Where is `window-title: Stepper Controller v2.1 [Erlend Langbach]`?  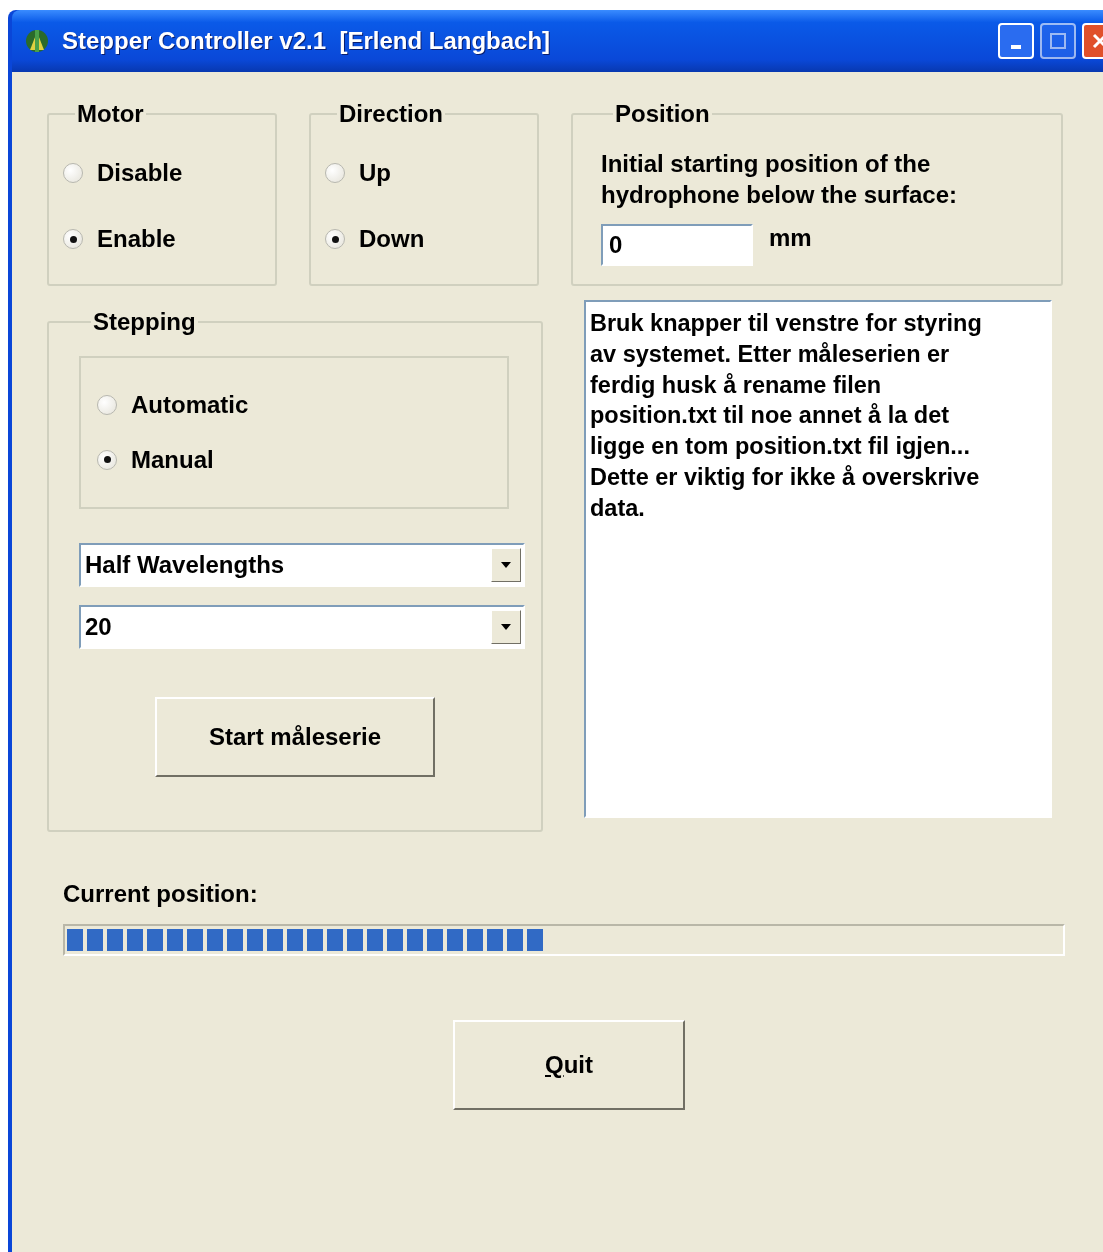
window-title: Stepper Controller v2.1 [Erlend Langbach] is located at coordinates (307, 41).